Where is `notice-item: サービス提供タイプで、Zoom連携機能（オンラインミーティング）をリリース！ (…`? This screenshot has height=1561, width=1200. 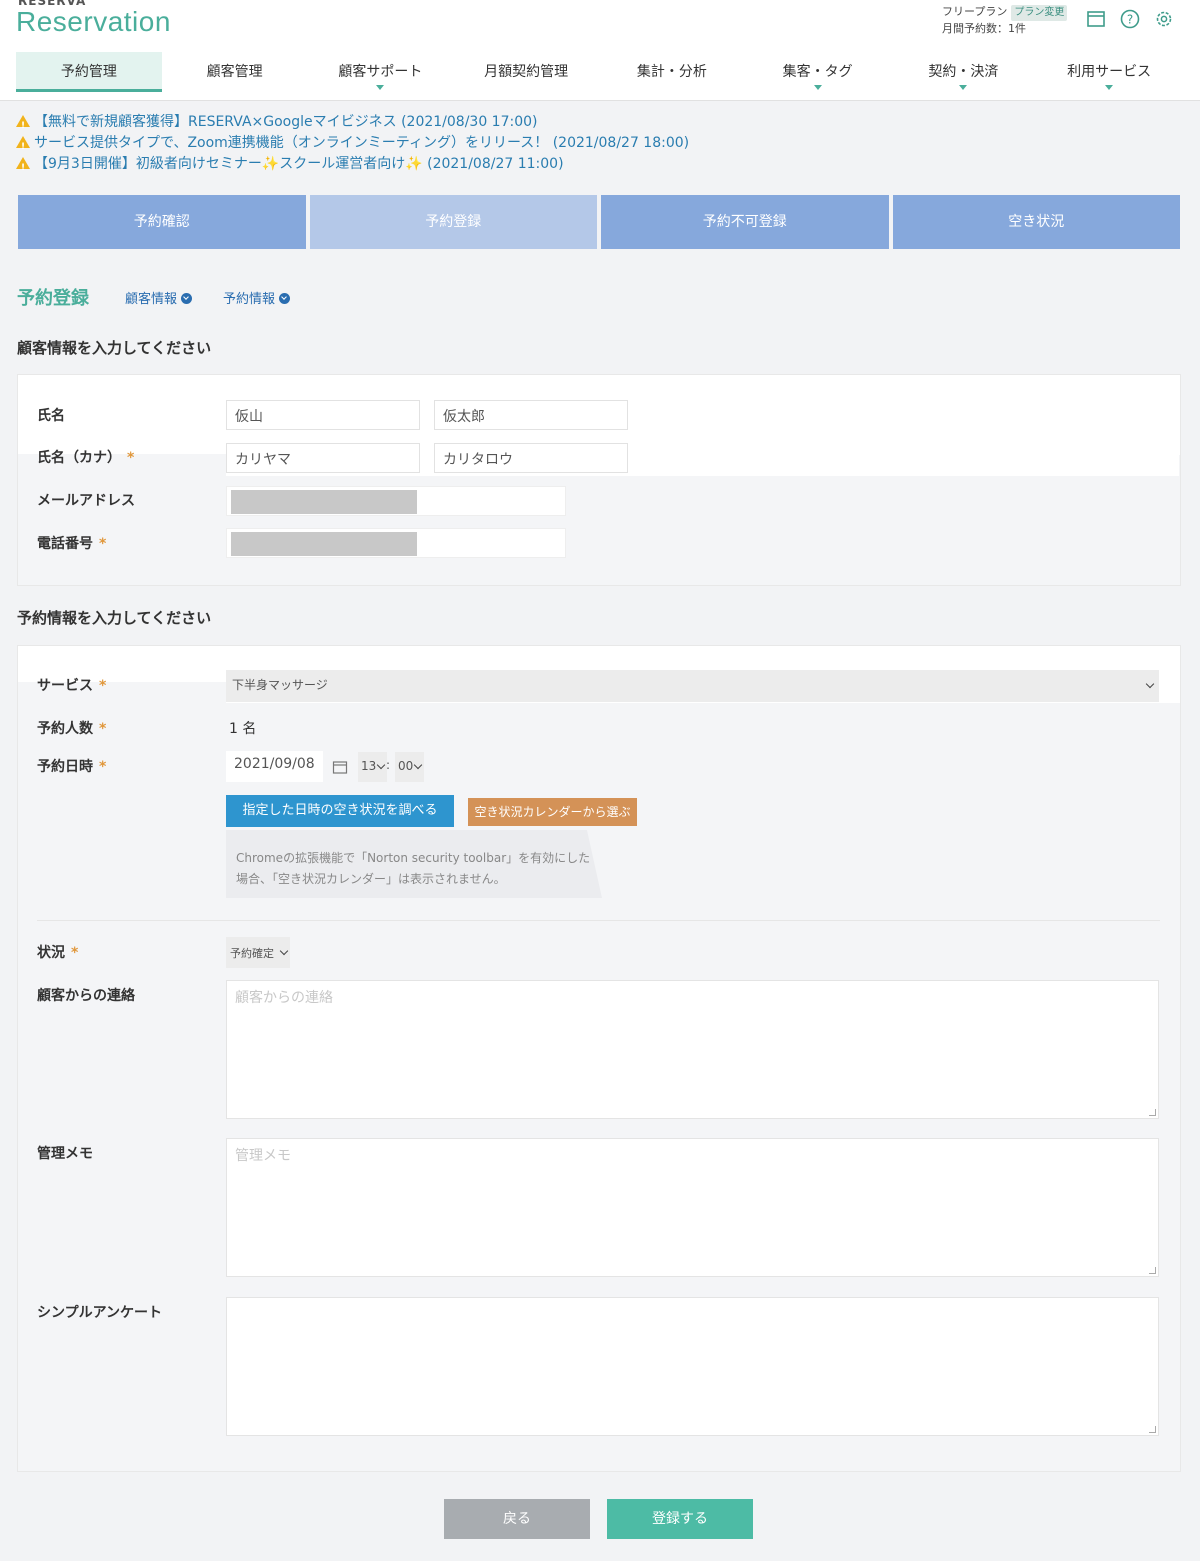 notice-item: サービス提供タイプで、Zoom連携機能（オンラインミーティング）をリリース！ (… is located at coordinates (352, 145).